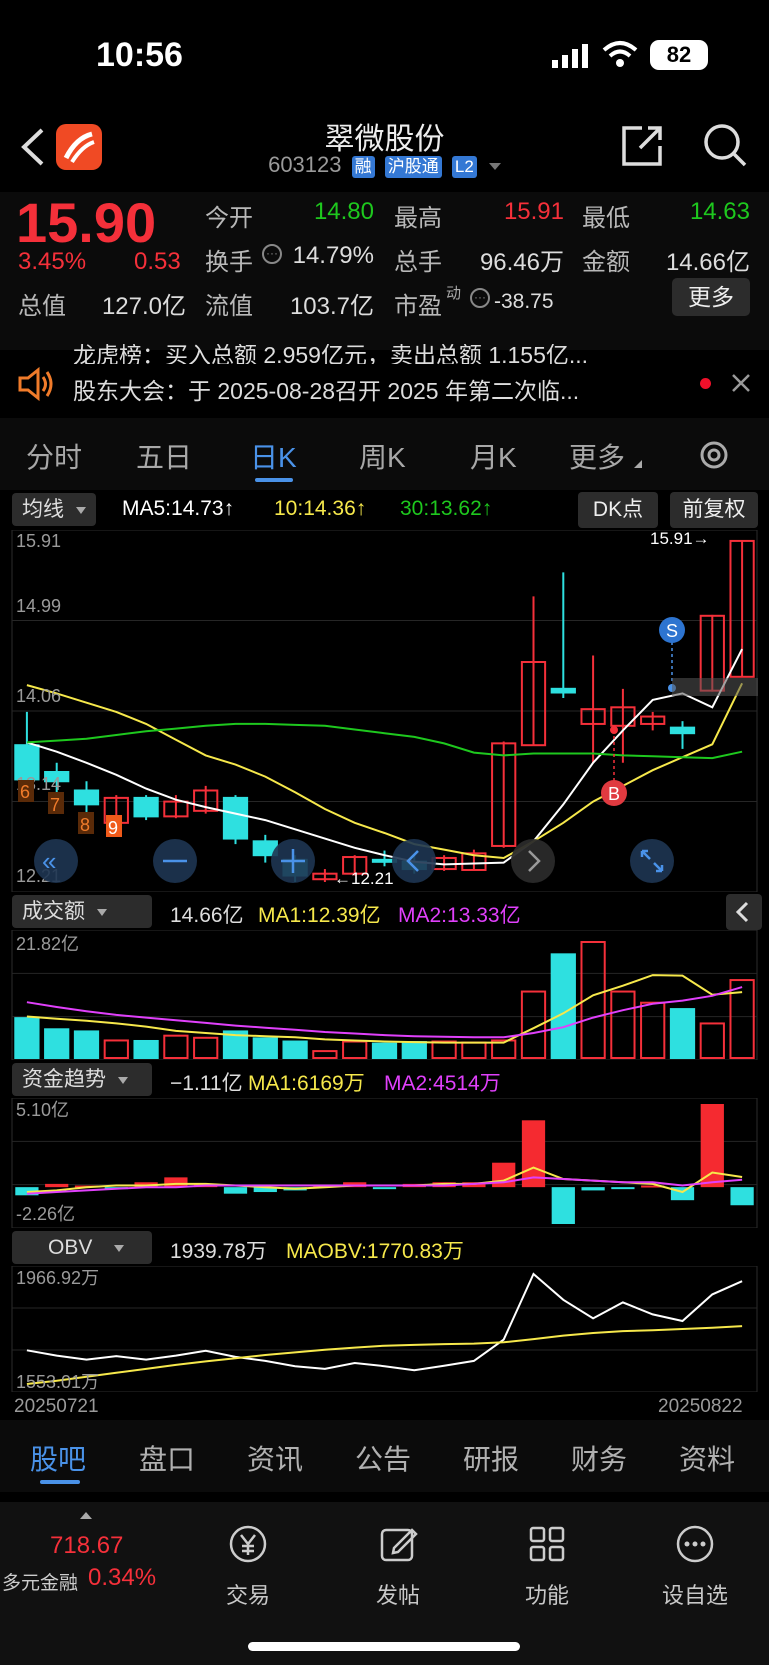 The width and height of the screenshot is (769, 1665). I want to click on more-button: 更多, so click(711, 297).